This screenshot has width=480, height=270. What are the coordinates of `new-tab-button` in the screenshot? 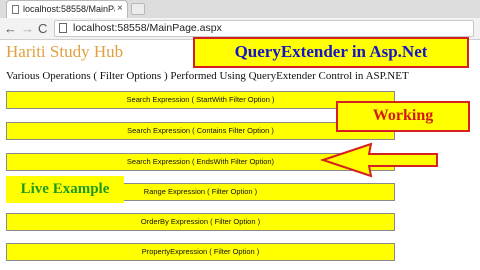 It's located at (138, 9).